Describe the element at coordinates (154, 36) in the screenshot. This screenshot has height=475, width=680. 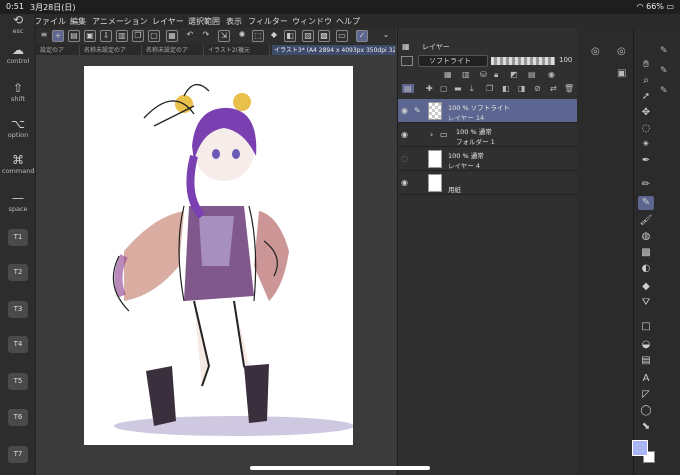
I see `clear-icon: ▢` at that location.